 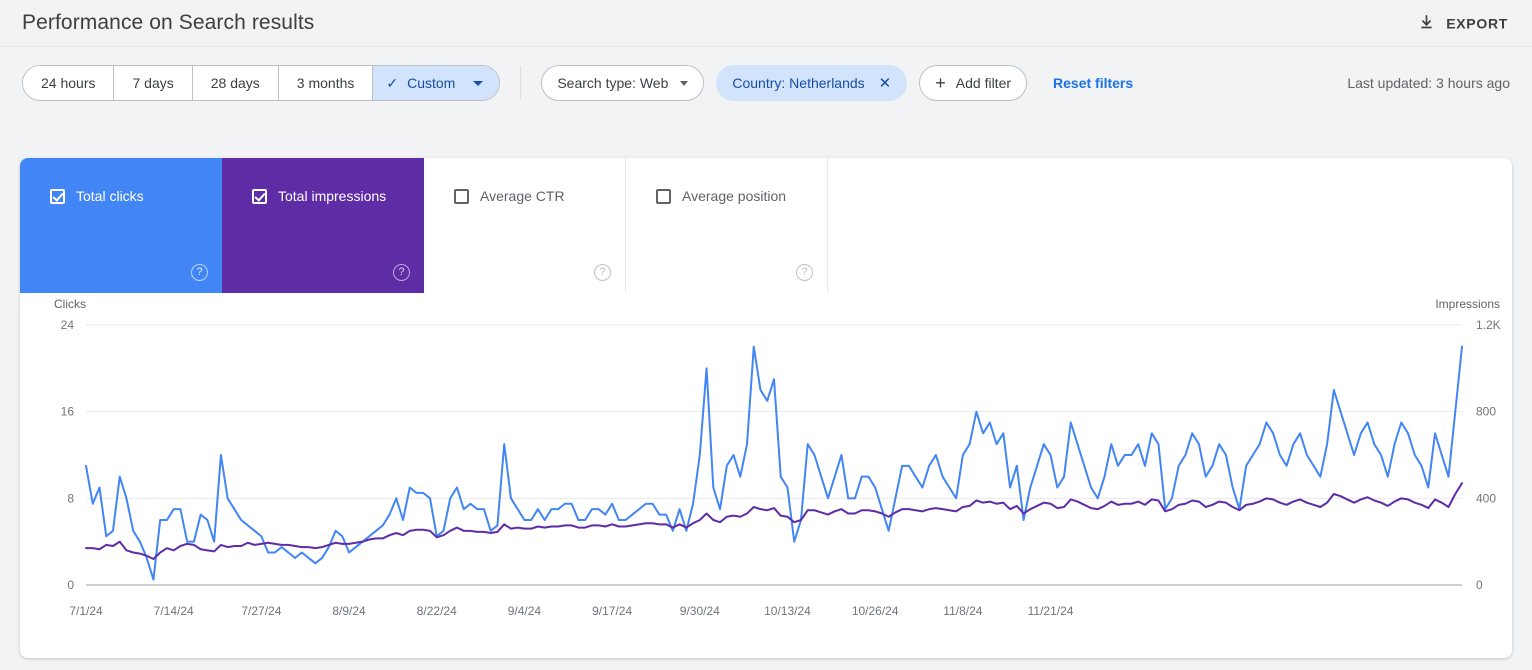 I want to click on date-range-28-days: 28 days, so click(x=235, y=83).